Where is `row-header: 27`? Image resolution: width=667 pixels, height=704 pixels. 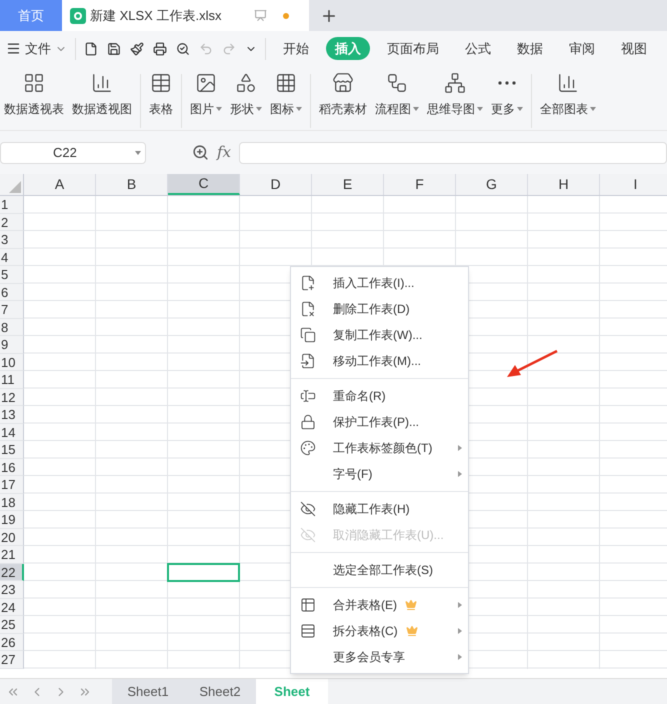 row-header: 27 is located at coordinates (12, 659).